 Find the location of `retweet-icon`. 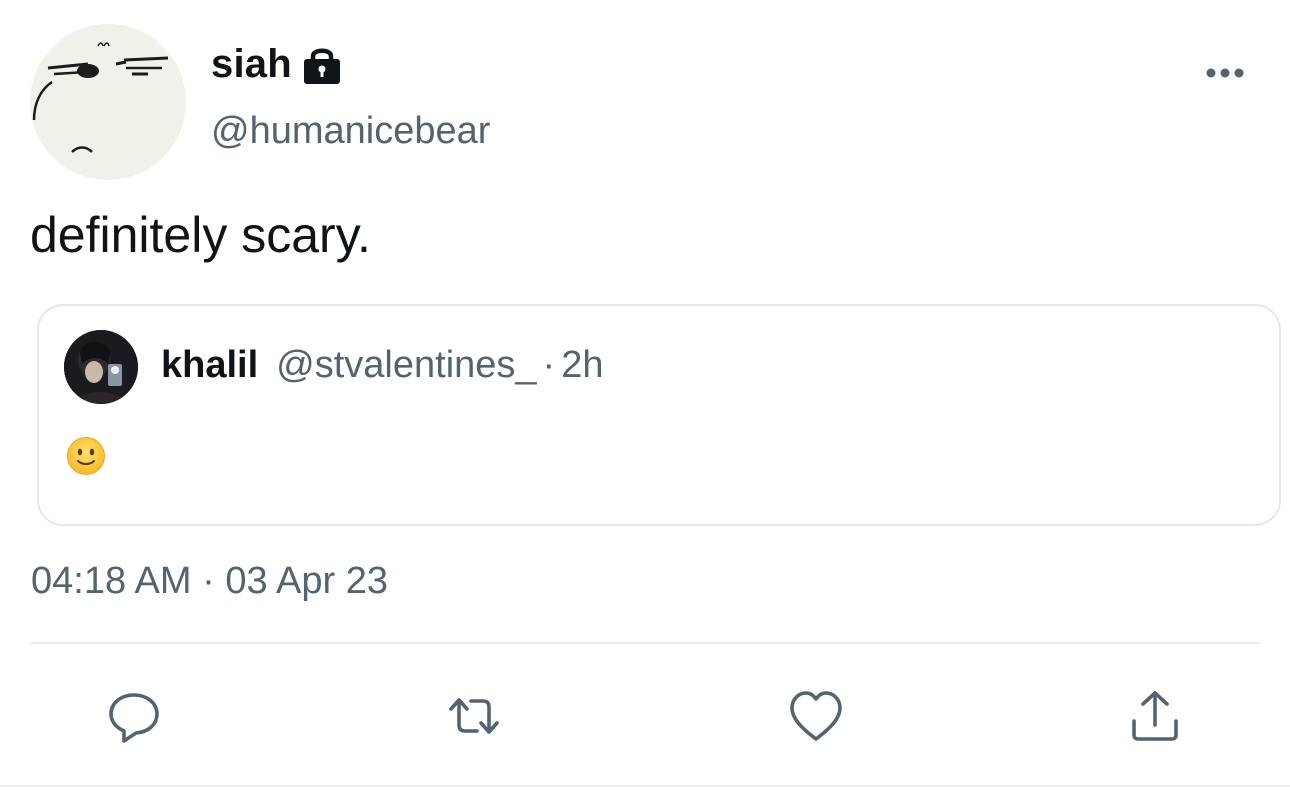

retweet-icon is located at coordinates (474, 716).